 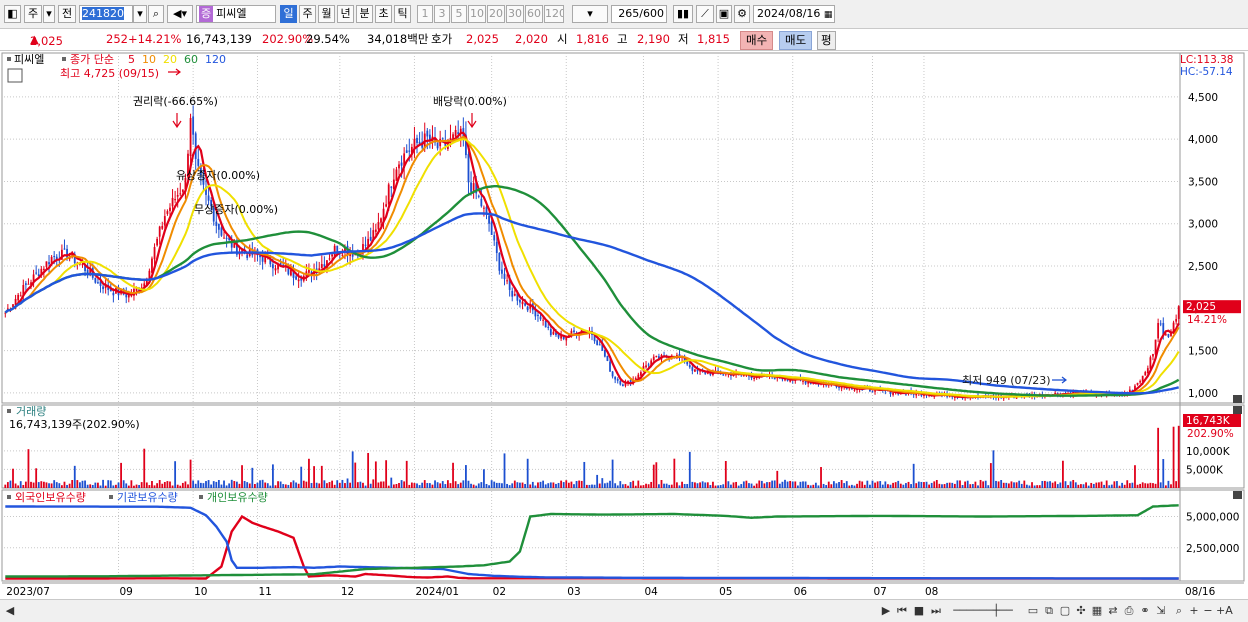 What do you see at coordinates (1237, 399) in the screenshot?
I see `price-panel-close-icon` at bounding box center [1237, 399].